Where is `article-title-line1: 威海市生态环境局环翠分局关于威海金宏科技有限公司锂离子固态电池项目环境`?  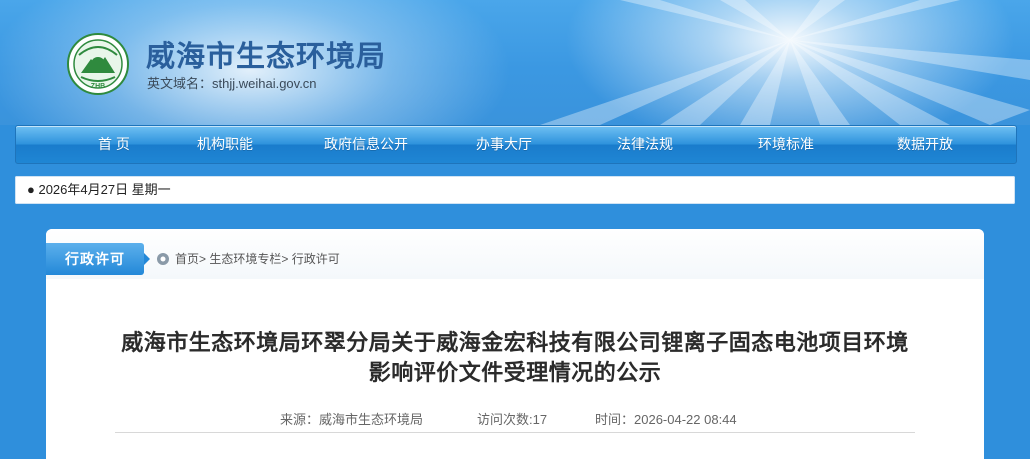
article-title-line1: 威海市生态环境局环翠分局关于威海金宏科技有限公司锂离子固态电池项目环境 is located at coordinates (515, 343).